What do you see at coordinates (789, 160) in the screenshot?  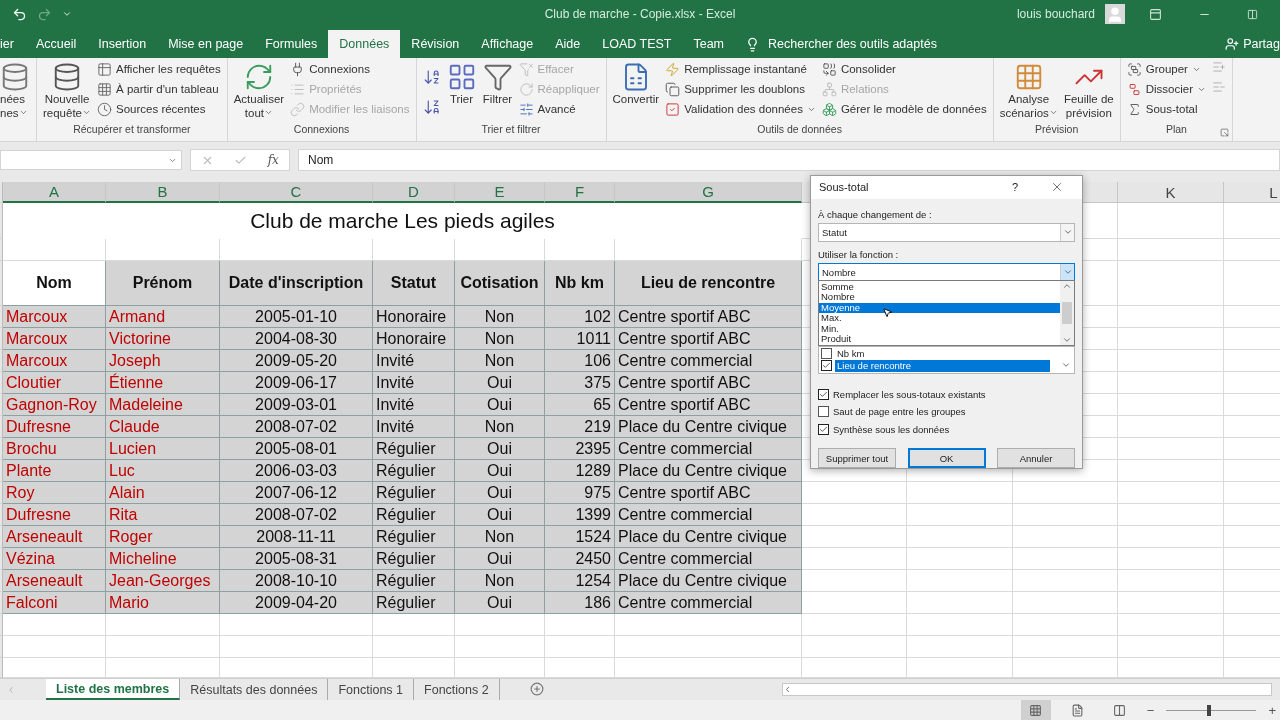 I see `formula-field: Nom` at bounding box center [789, 160].